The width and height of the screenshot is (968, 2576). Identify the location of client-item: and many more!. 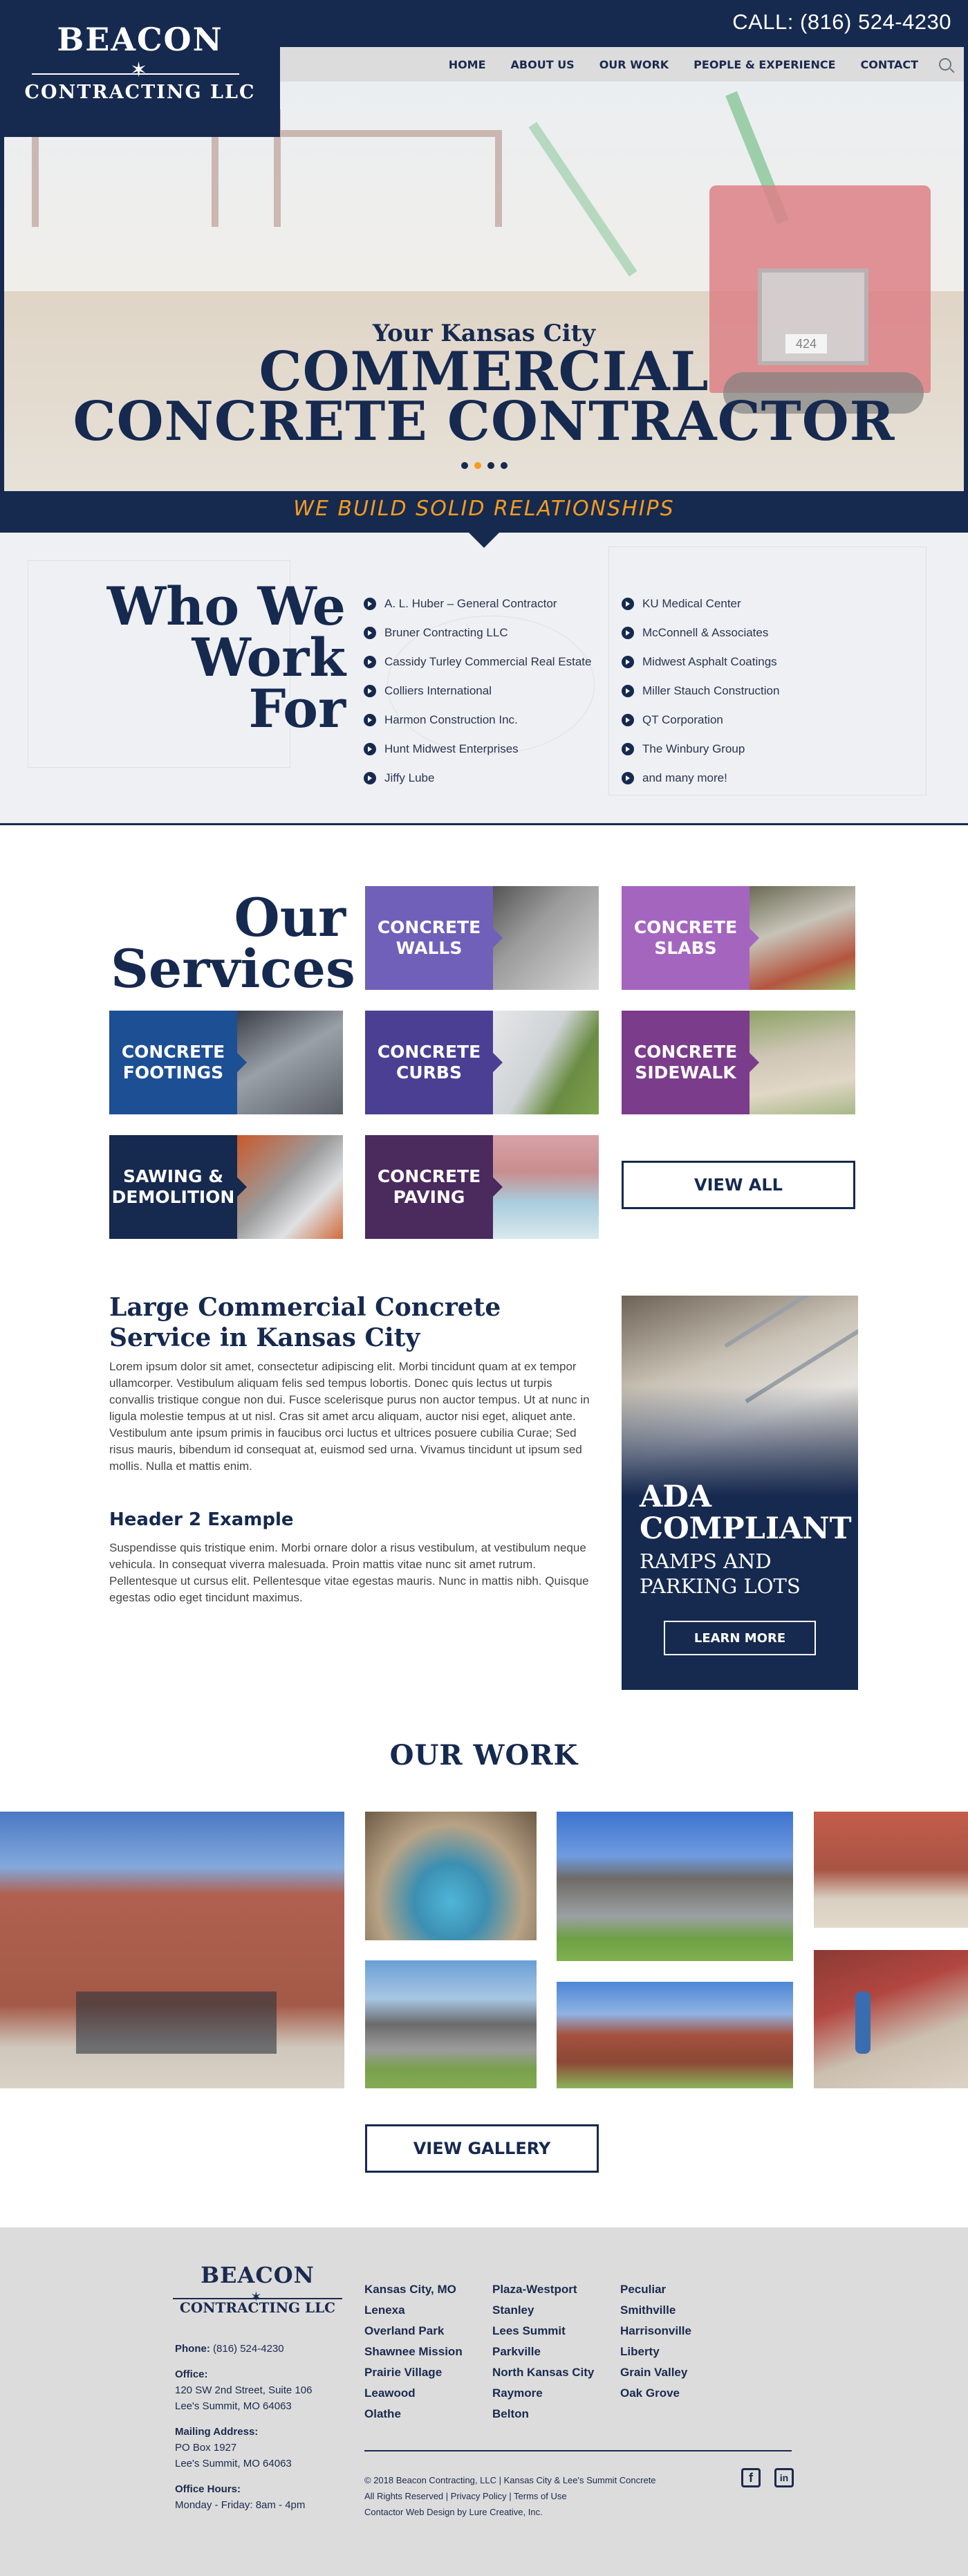
(700, 778).